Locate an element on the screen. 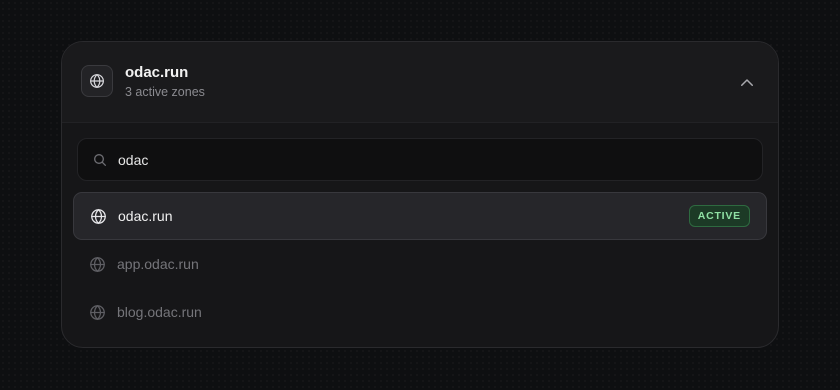 The height and width of the screenshot is (390, 840). zone-title: odac.run is located at coordinates (157, 72).